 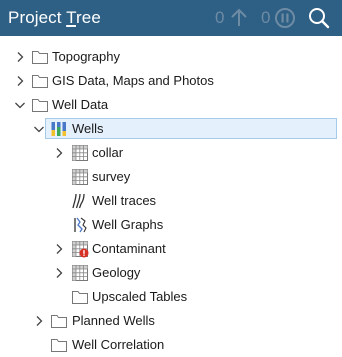 I want to click on tree-item-label: Contaminant, so click(x=129, y=248).